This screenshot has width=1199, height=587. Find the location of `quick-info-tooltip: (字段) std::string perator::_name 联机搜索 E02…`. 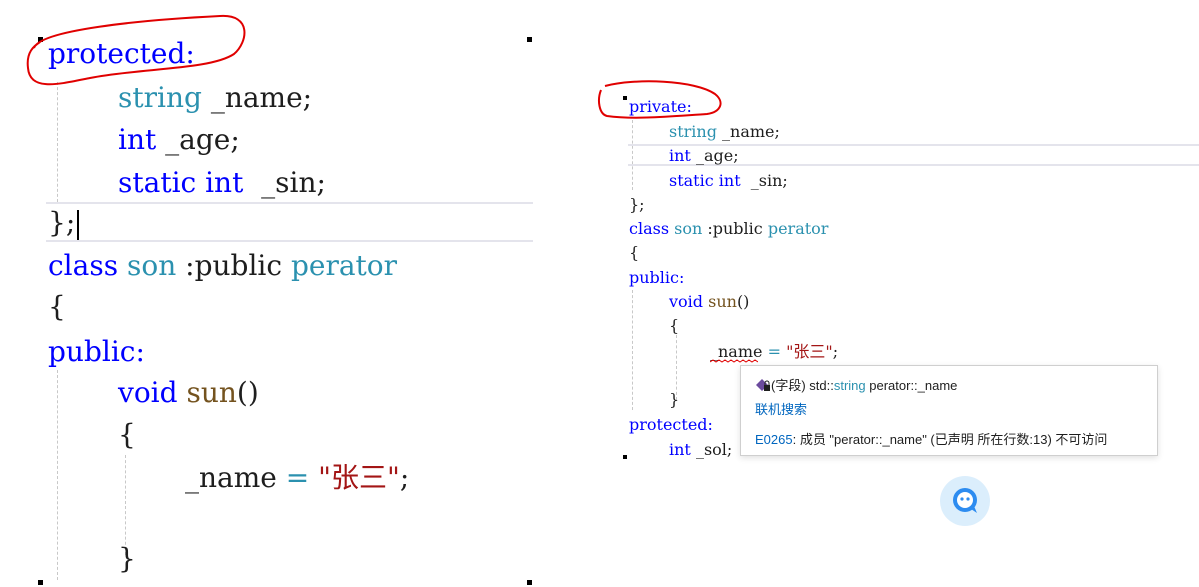

quick-info-tooltip: (字段) std::string perator::_name 联机搜索 E02… is located at coordinates (949, 410).